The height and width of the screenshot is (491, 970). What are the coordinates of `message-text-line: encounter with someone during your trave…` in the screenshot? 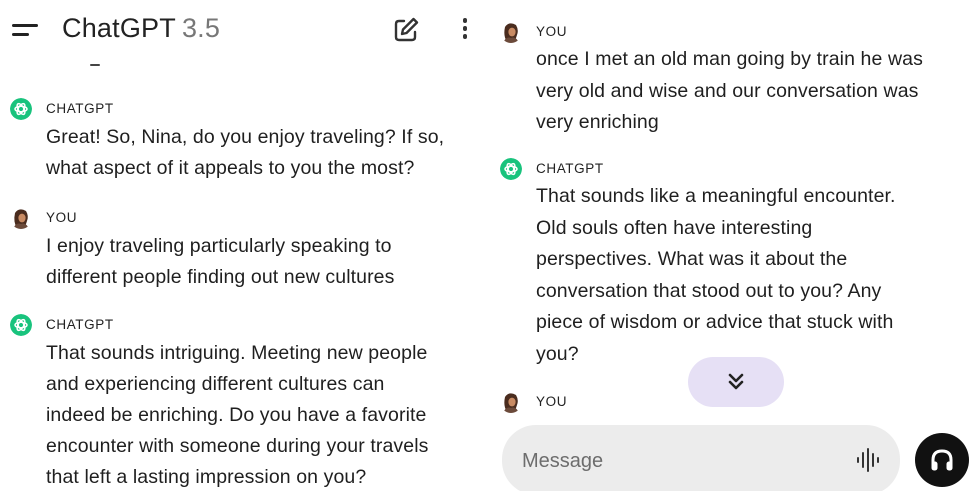 It's located at (237, 446).